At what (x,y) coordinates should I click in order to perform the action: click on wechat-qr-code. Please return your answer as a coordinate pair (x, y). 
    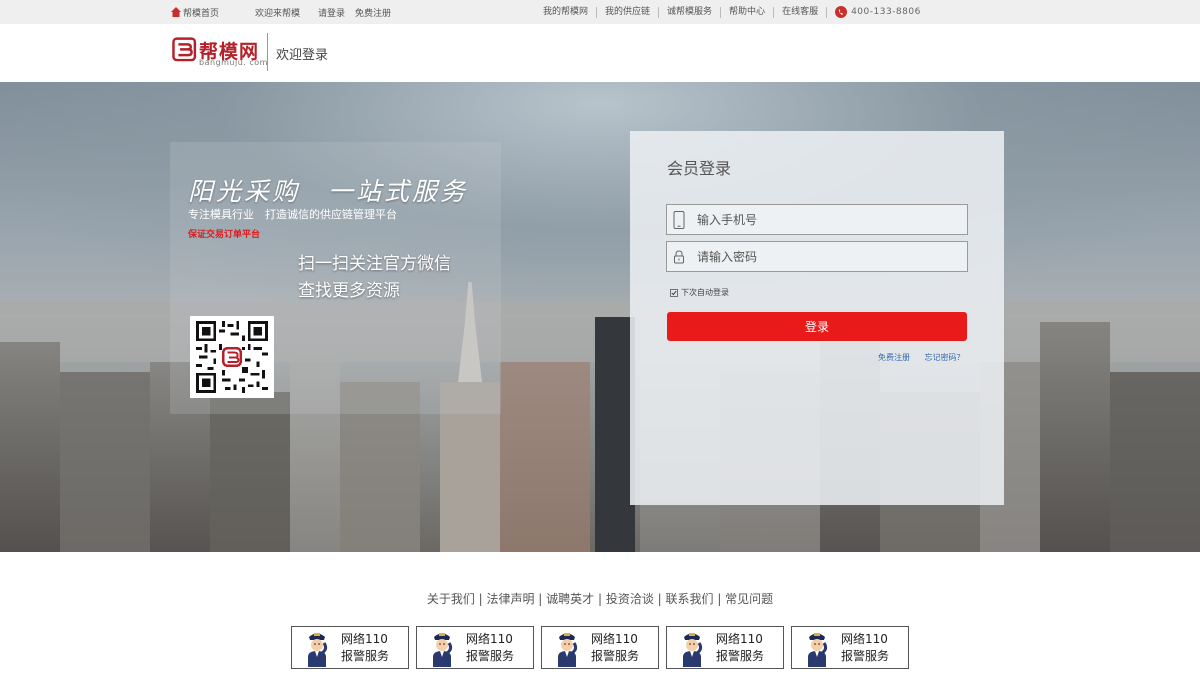
    Looking at the image, I should click on (232, 357).